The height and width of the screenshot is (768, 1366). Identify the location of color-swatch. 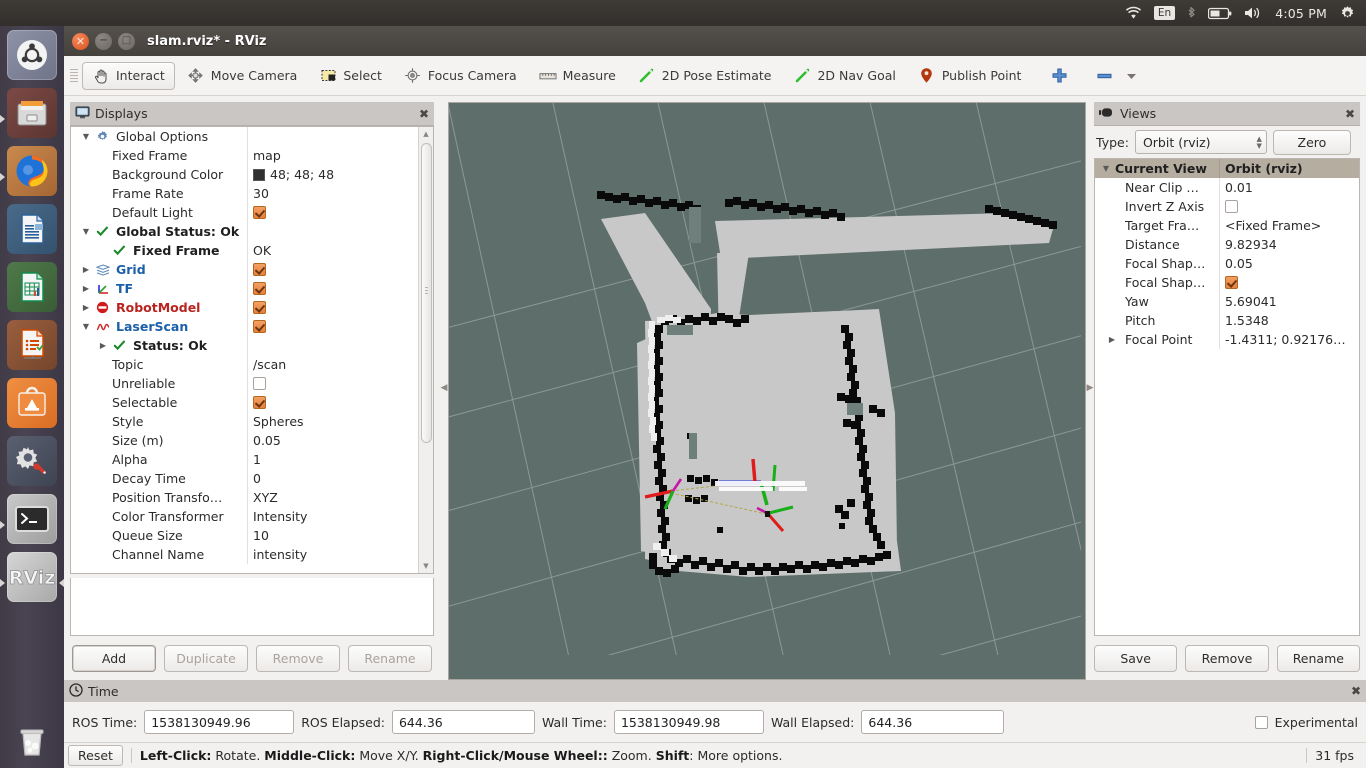
(259, 174).